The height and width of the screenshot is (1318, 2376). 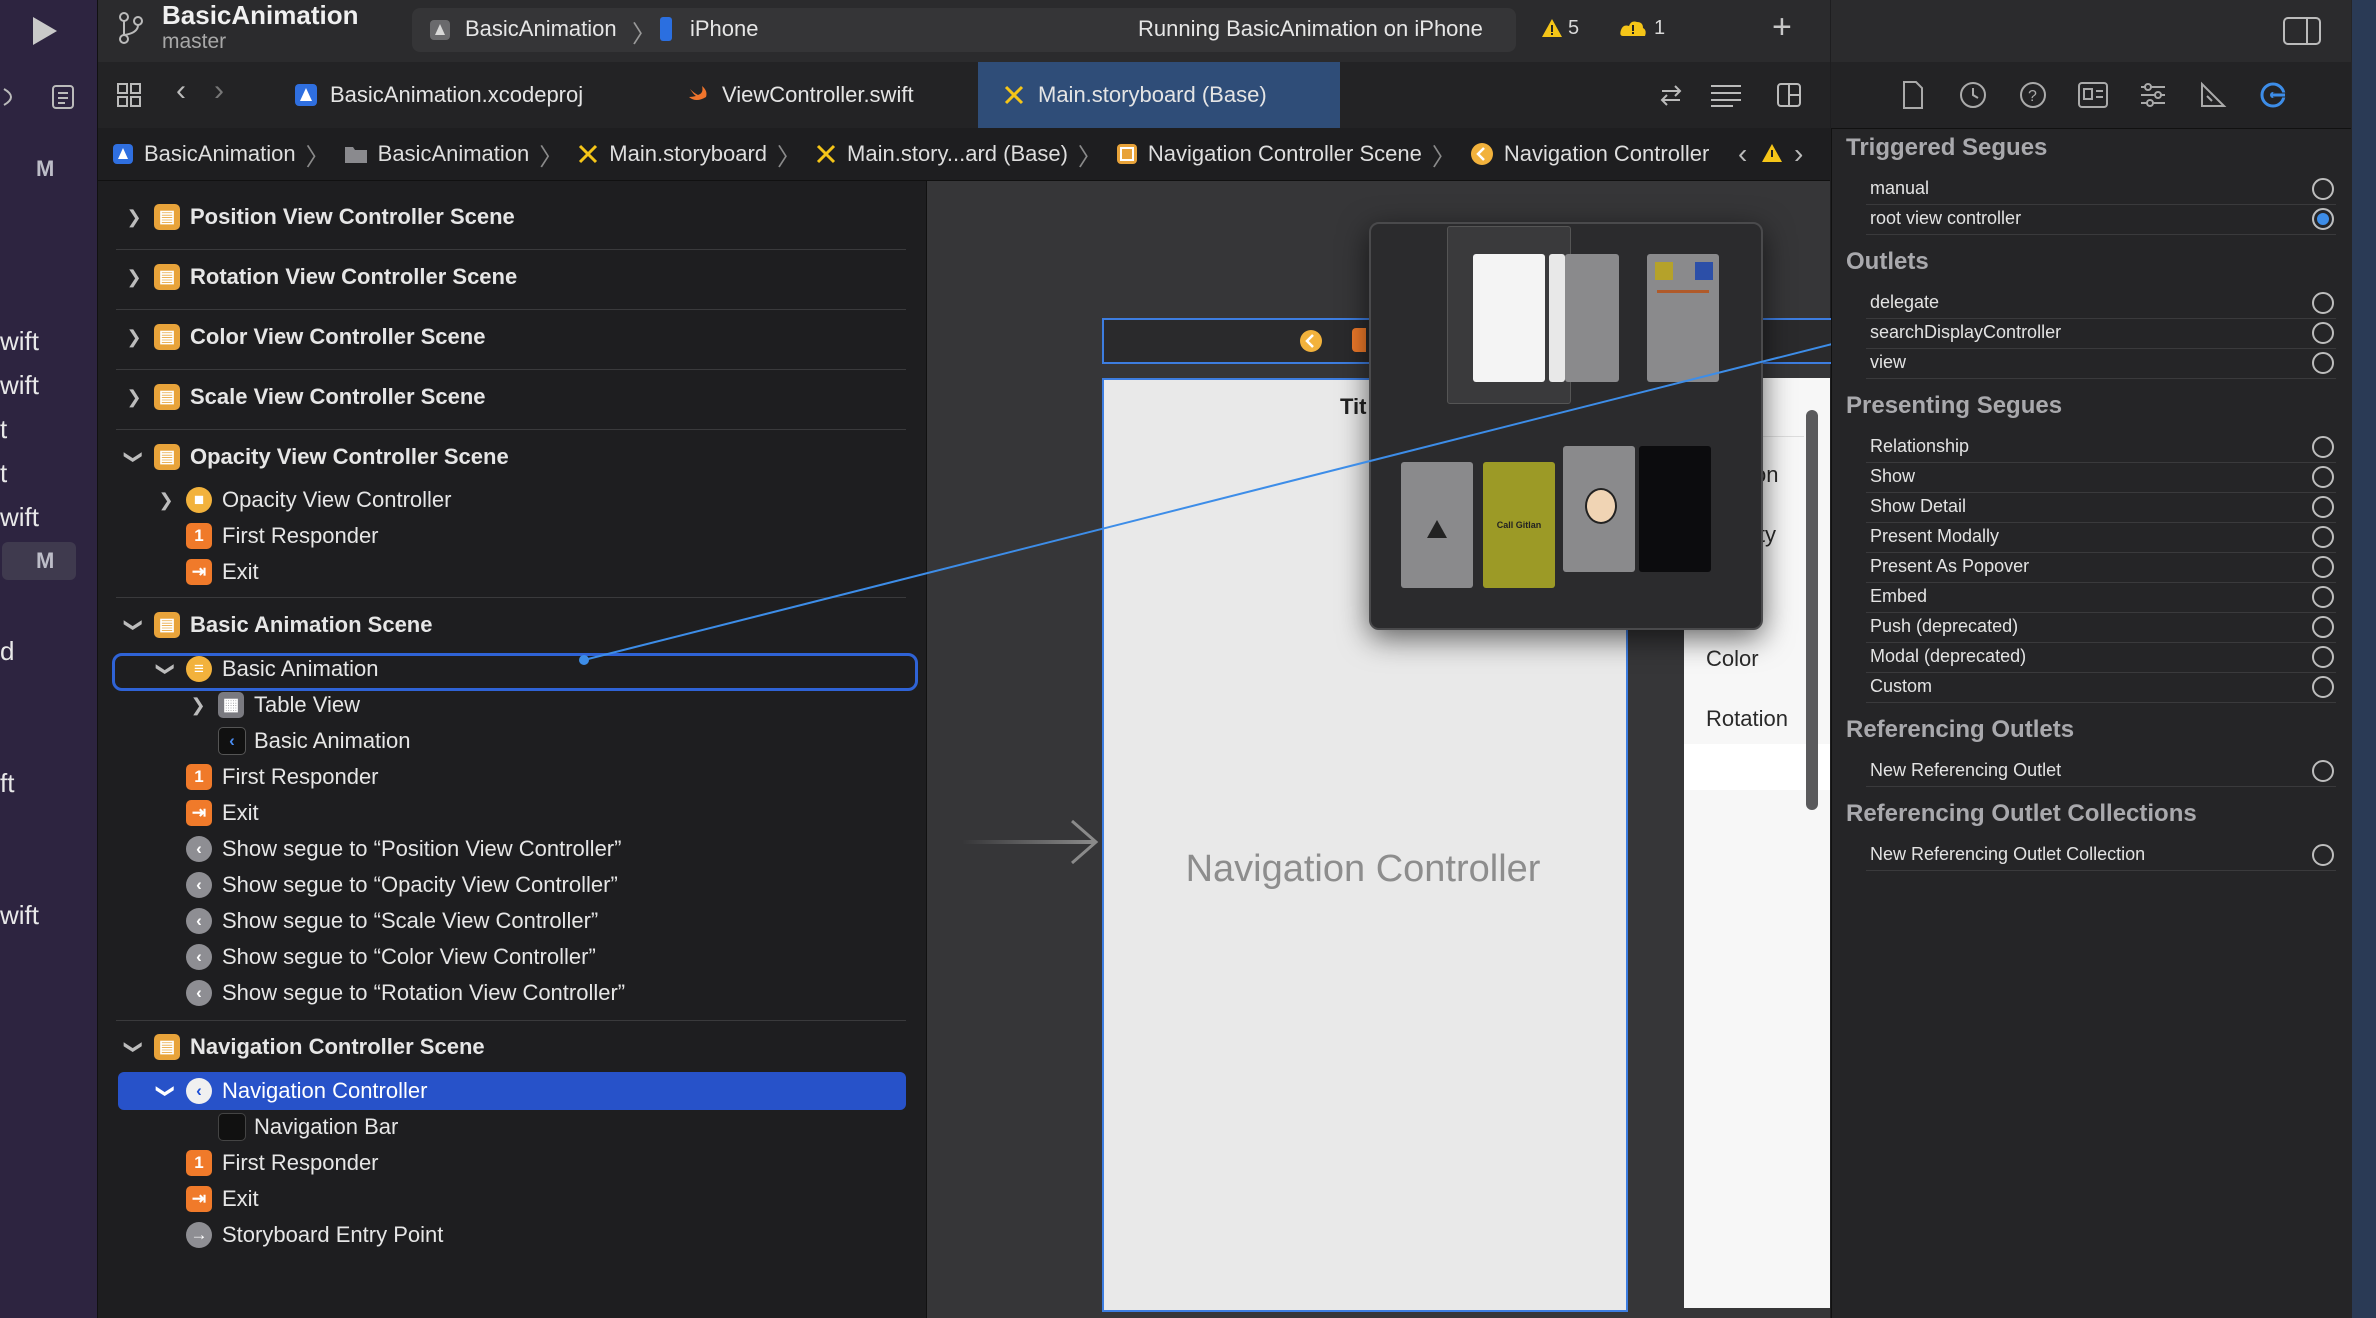 I want to click on attributes-icon, so click(x=2153, y=95).